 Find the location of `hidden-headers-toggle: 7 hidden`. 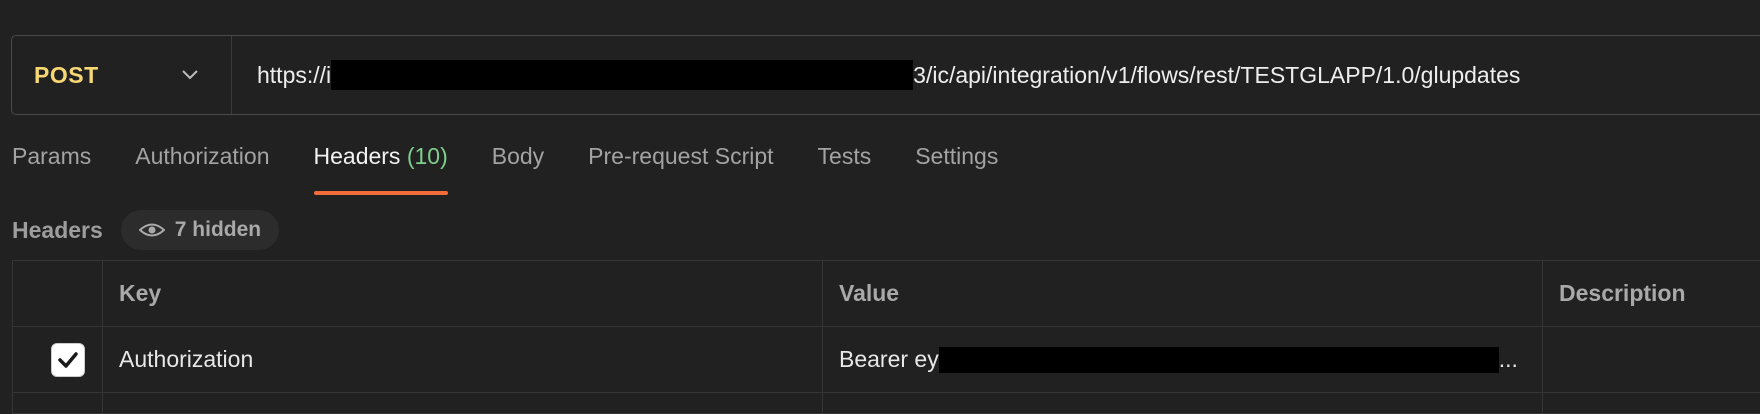

hidden-headers-toggle: 7 hidden is located at coordinates (200, 230).